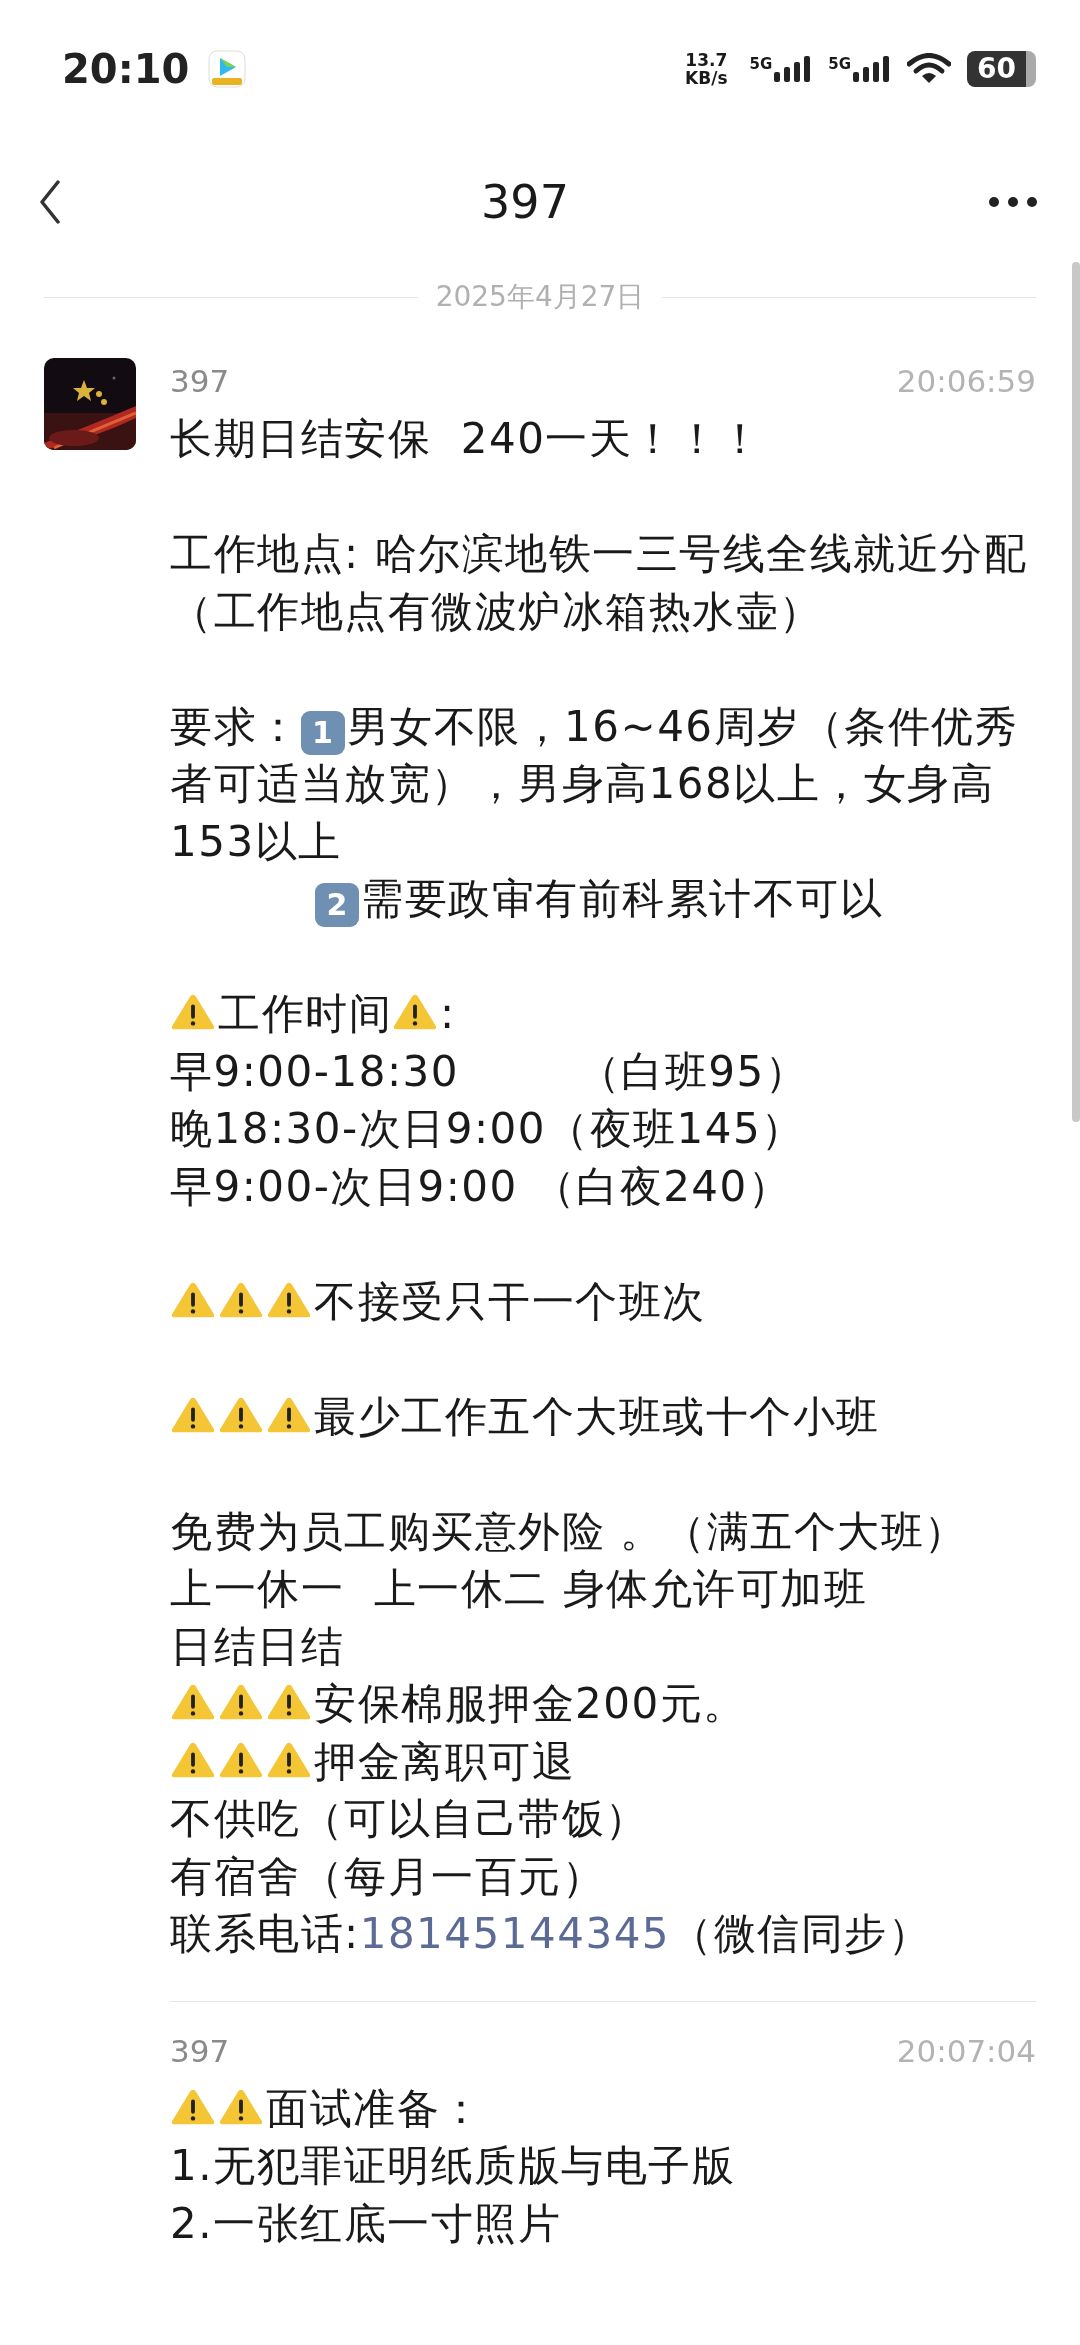 The width and height of the screenshot is (1080, 2345). I want to click on message-text: 最少工作五个大班或十个小班, so click(597, 1416).